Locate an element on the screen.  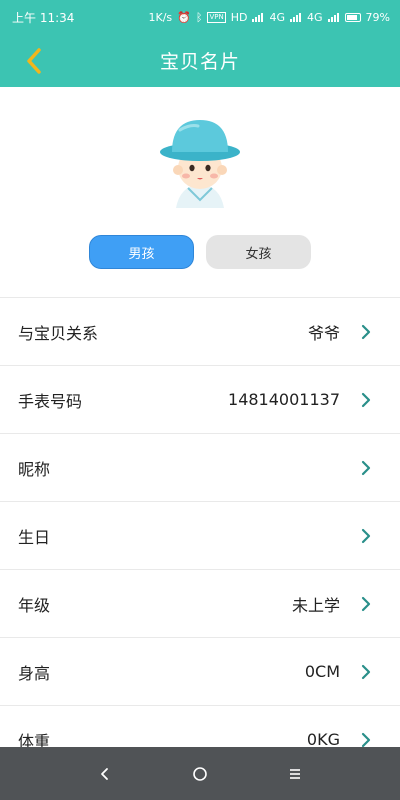
status-icons: 1K/s ⏰ ᛒ VPN HD 4G 4G 79% is located at coordinates (269, 17).